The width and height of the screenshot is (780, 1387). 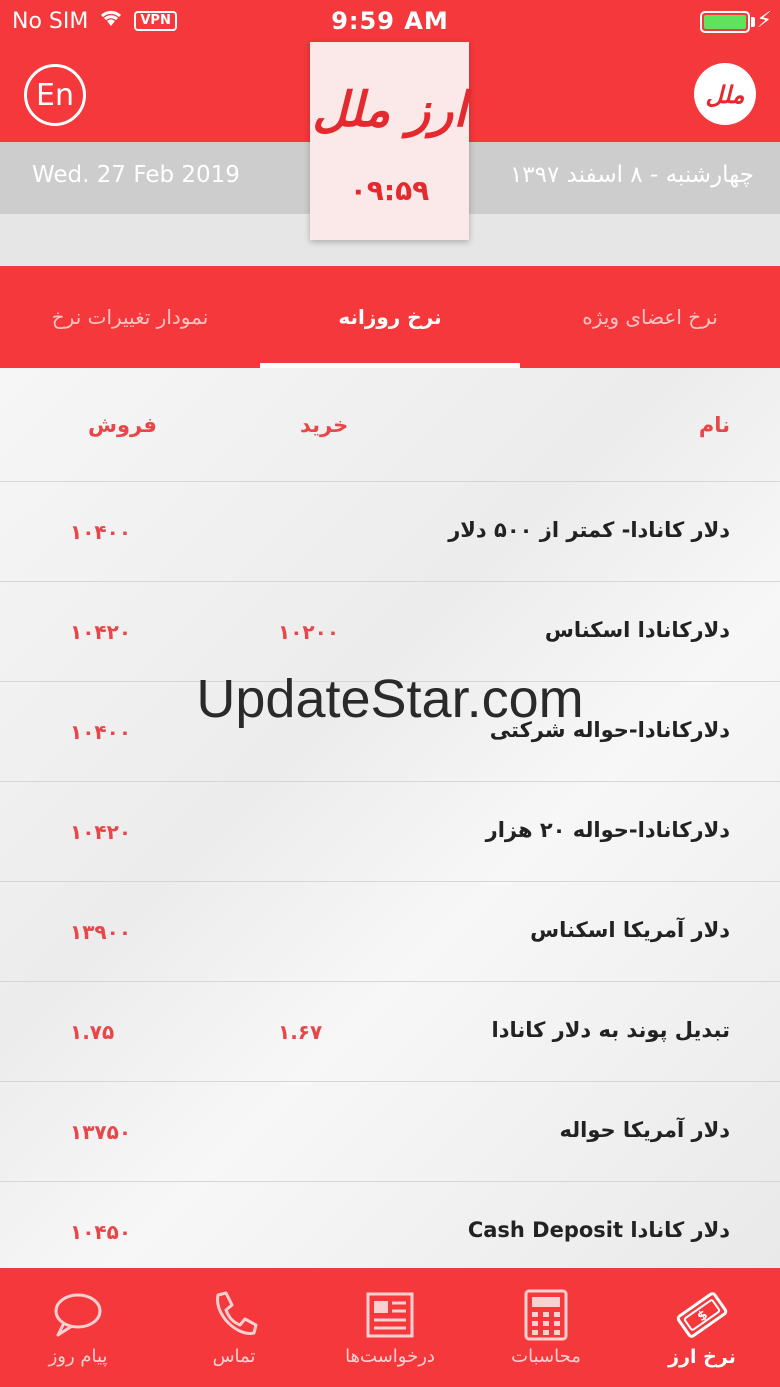 What do you see at coordinates (546, 1356) in the screenshot?
I see `nav-label: محاسبات` at bounding box center [546, 1356].